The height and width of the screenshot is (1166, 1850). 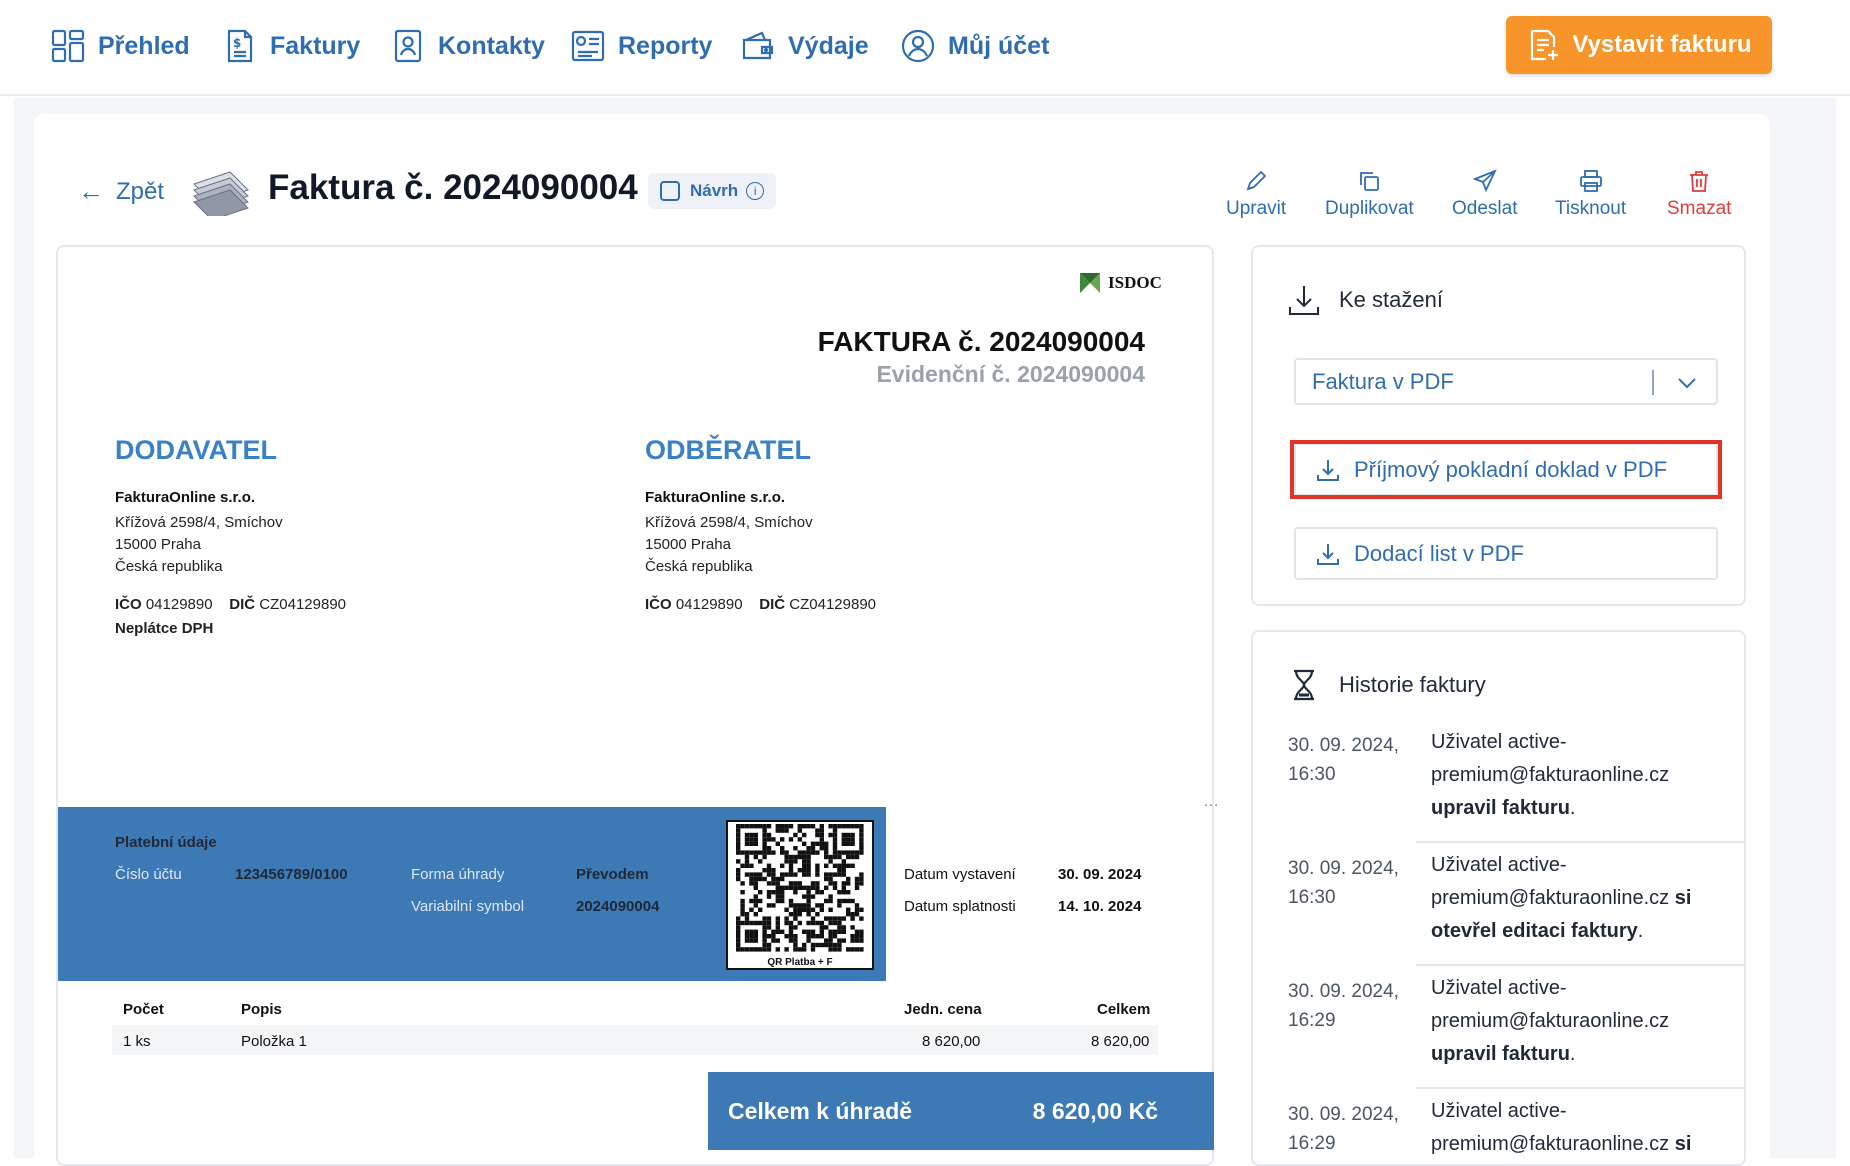 I want to click on customer-city: 15000 Praha, so click(x=688, y=544).